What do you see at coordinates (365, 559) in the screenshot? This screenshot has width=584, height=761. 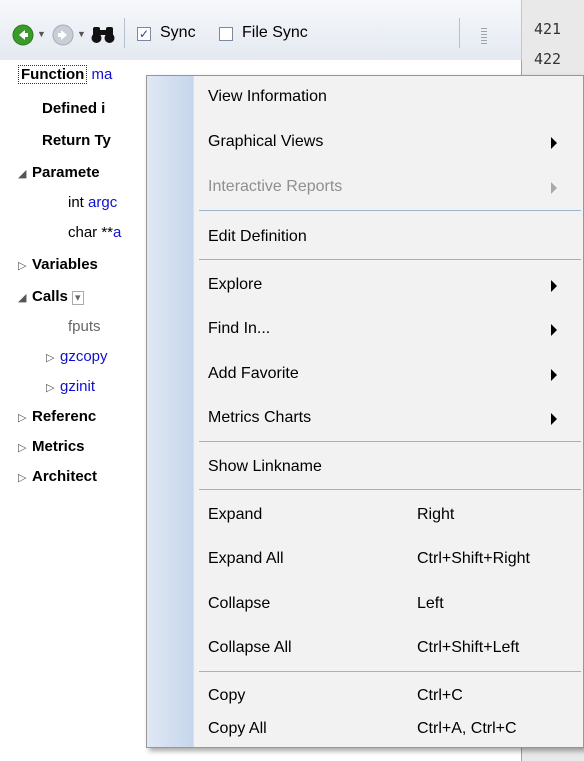 I see `menu-item-expand-all: Expand All Ctrl+Shift+Right` at bounding box center [365, 559].